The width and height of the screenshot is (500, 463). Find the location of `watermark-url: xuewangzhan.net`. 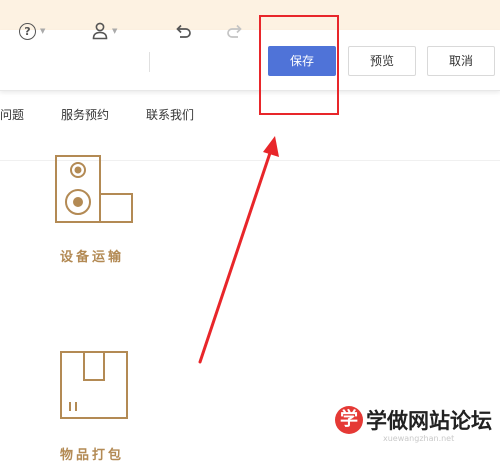

watermark-url: xuewangzhan.net is located at coordinates (419, 438).